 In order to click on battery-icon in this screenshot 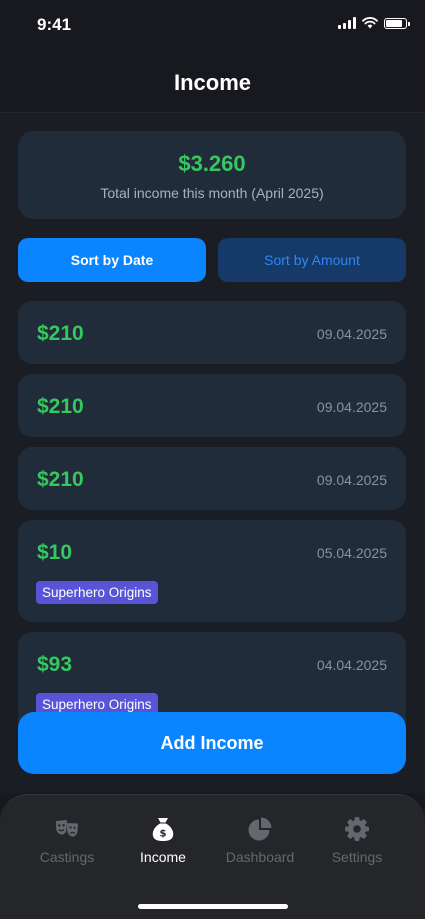, I will do `click(397, 23)`.